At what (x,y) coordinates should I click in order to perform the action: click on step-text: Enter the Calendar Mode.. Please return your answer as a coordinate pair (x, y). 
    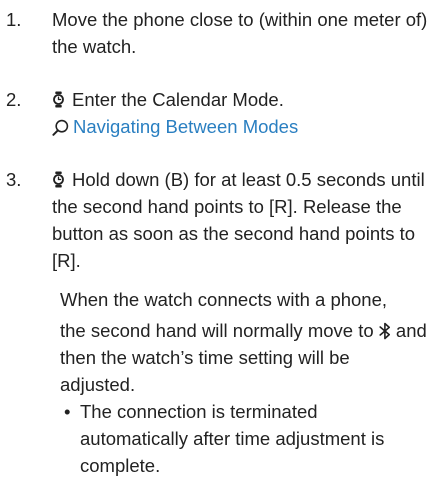
    Looking at the image, I should click on (240, 99).